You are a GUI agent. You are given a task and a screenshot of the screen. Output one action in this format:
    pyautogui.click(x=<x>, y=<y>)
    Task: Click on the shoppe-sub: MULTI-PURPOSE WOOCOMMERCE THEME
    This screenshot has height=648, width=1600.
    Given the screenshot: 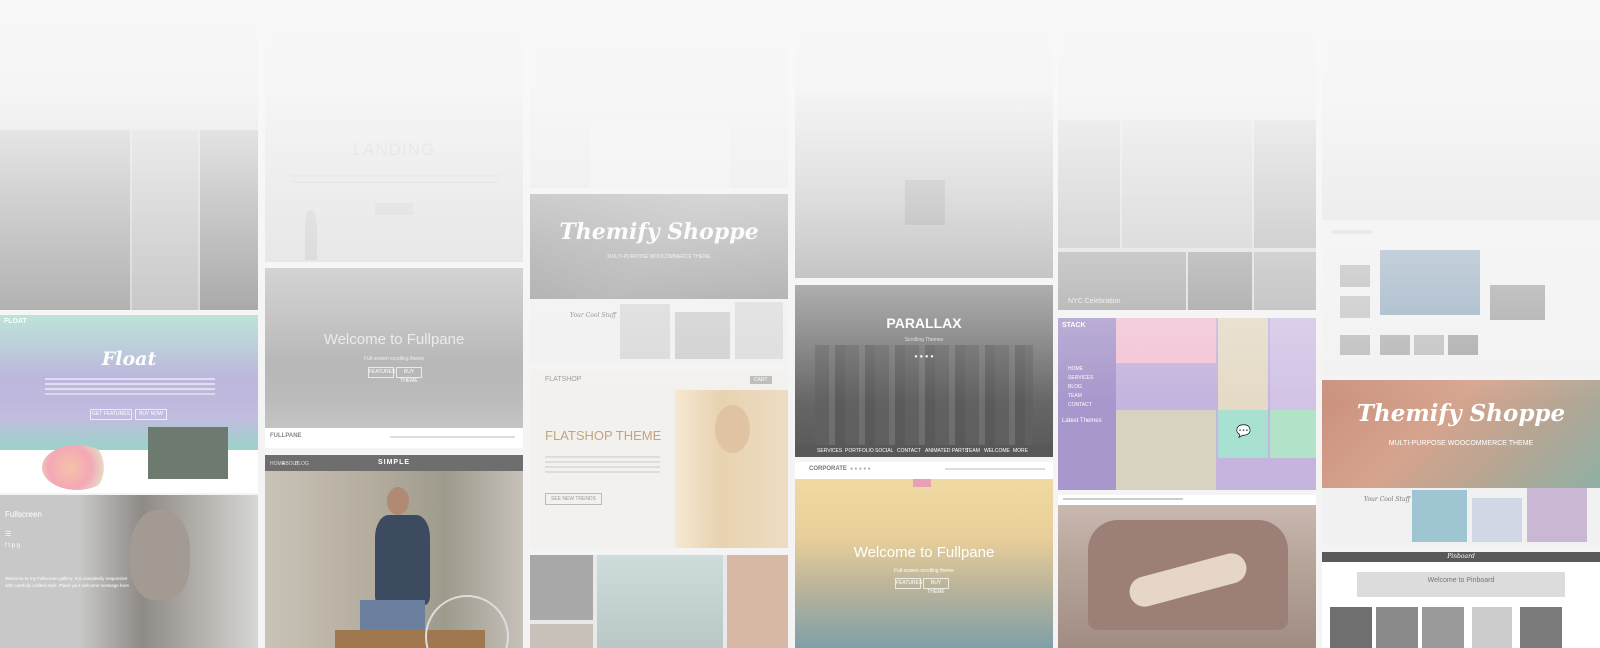 What is the action you would take?
    pyautogui.click(x=659, y=257)
    